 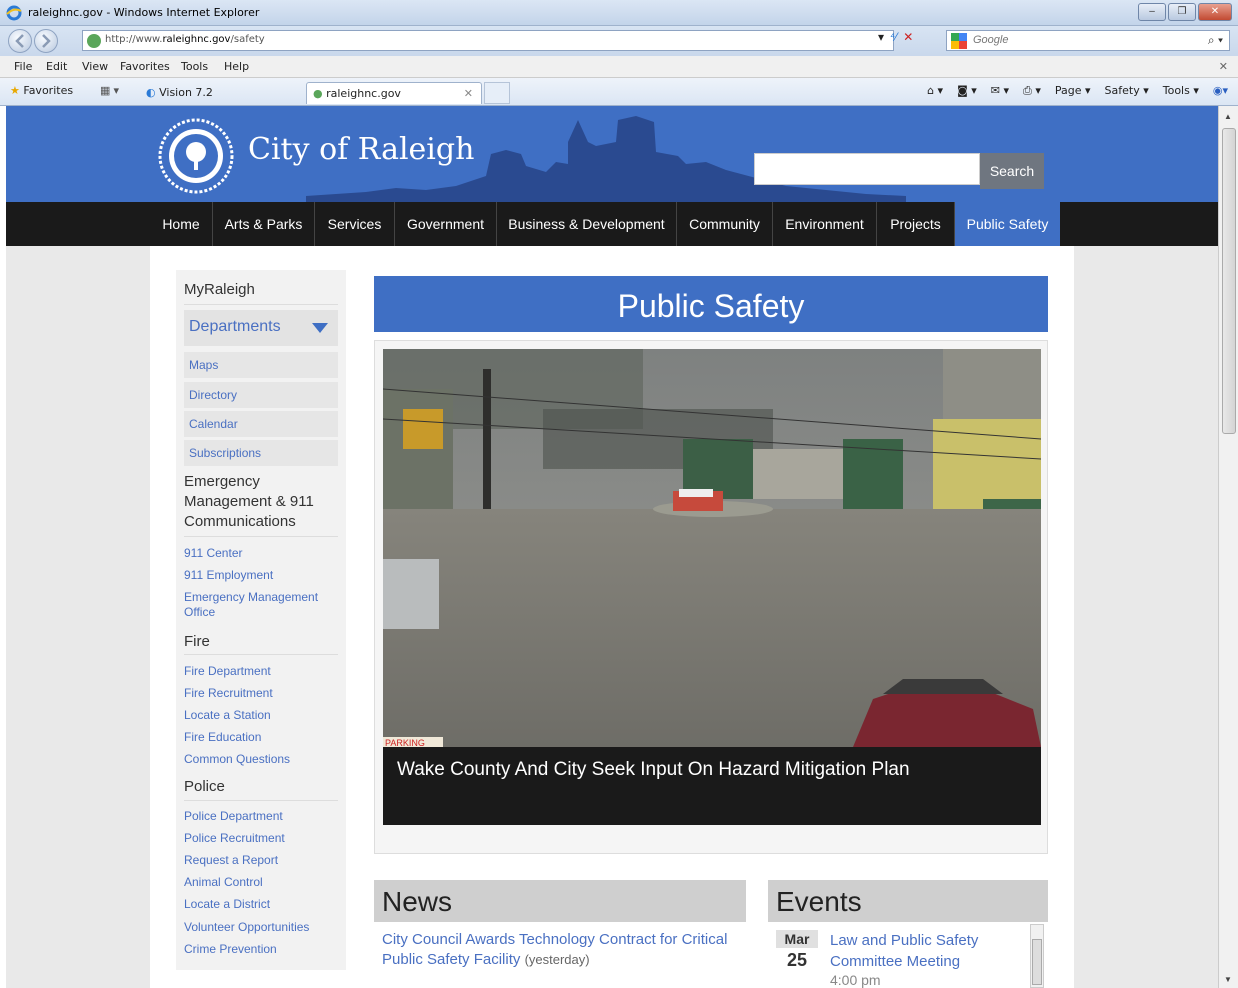 I want to click on sidebar-link-directory: Directory, so click(x=261, y=395).